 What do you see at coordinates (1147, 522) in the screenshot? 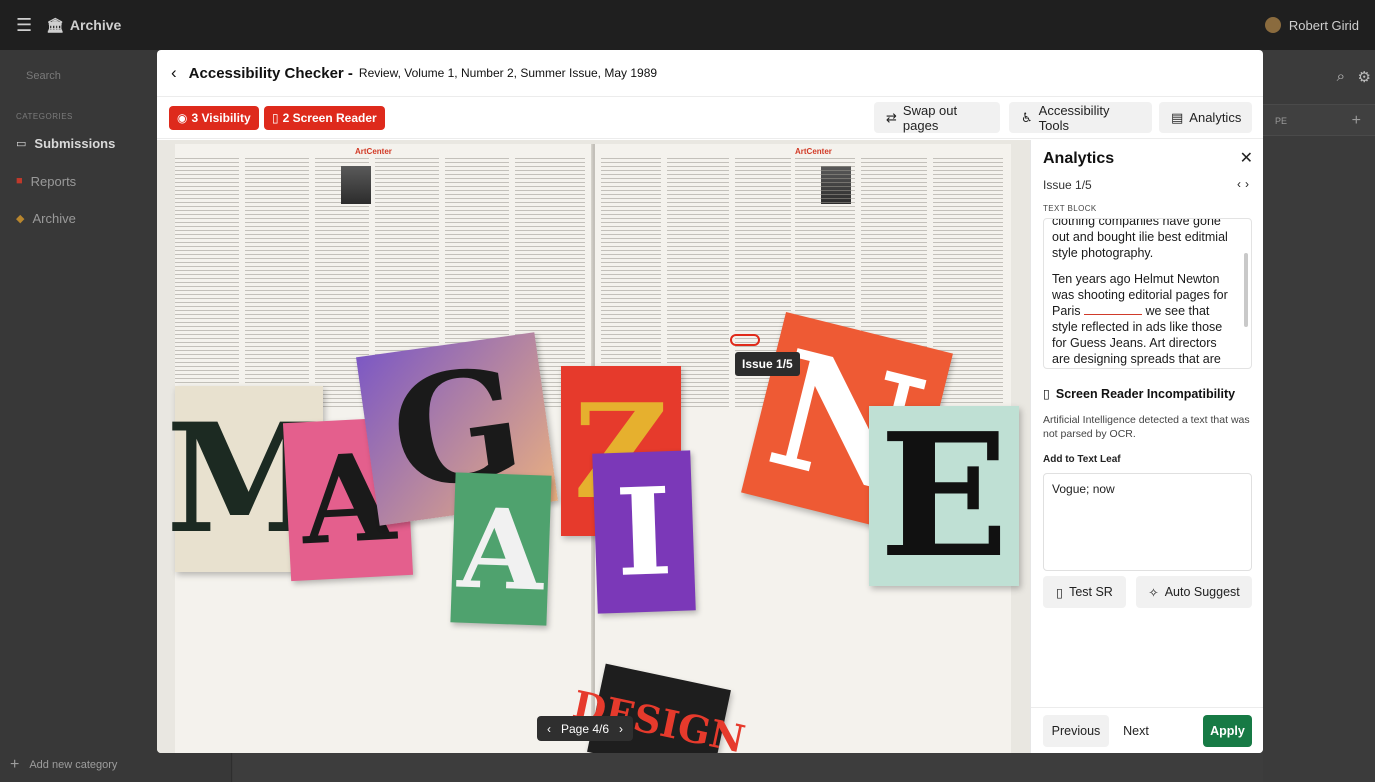
I see `text-leaf-input: Vogue; now` at bounding box center [1147, 522].